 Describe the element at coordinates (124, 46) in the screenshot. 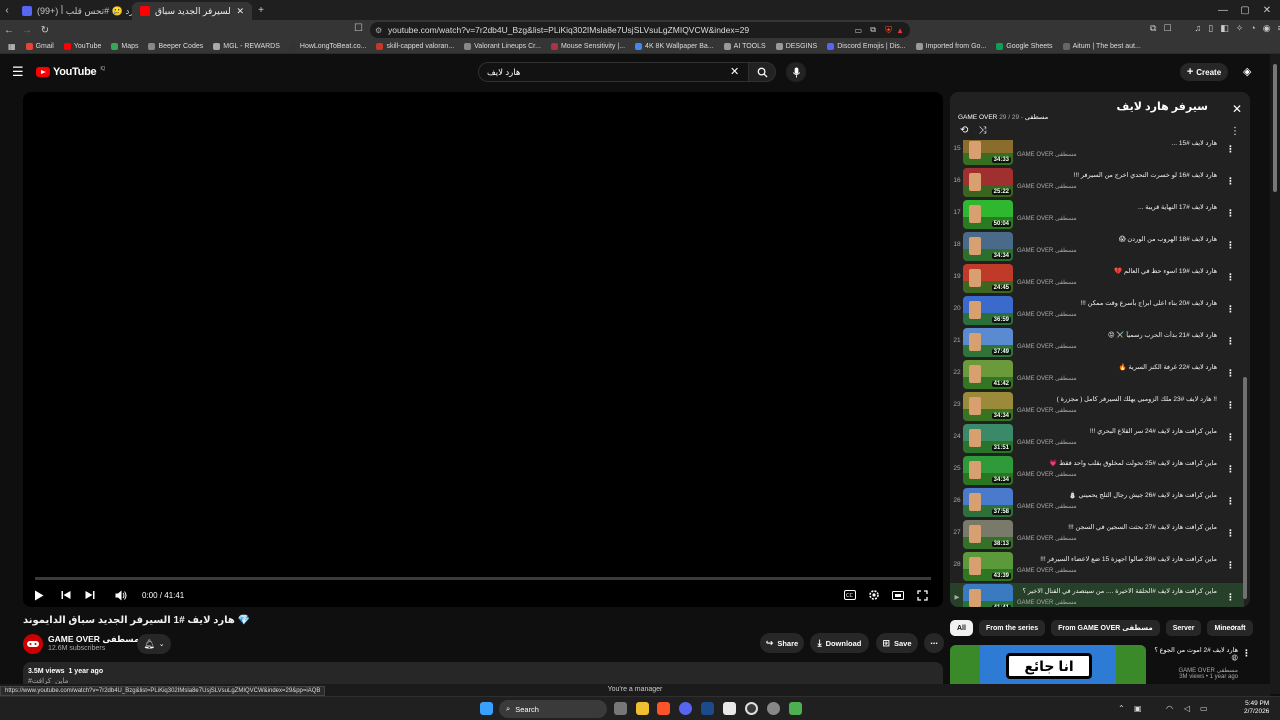

I see `bookmark-item: Maps` at that location.